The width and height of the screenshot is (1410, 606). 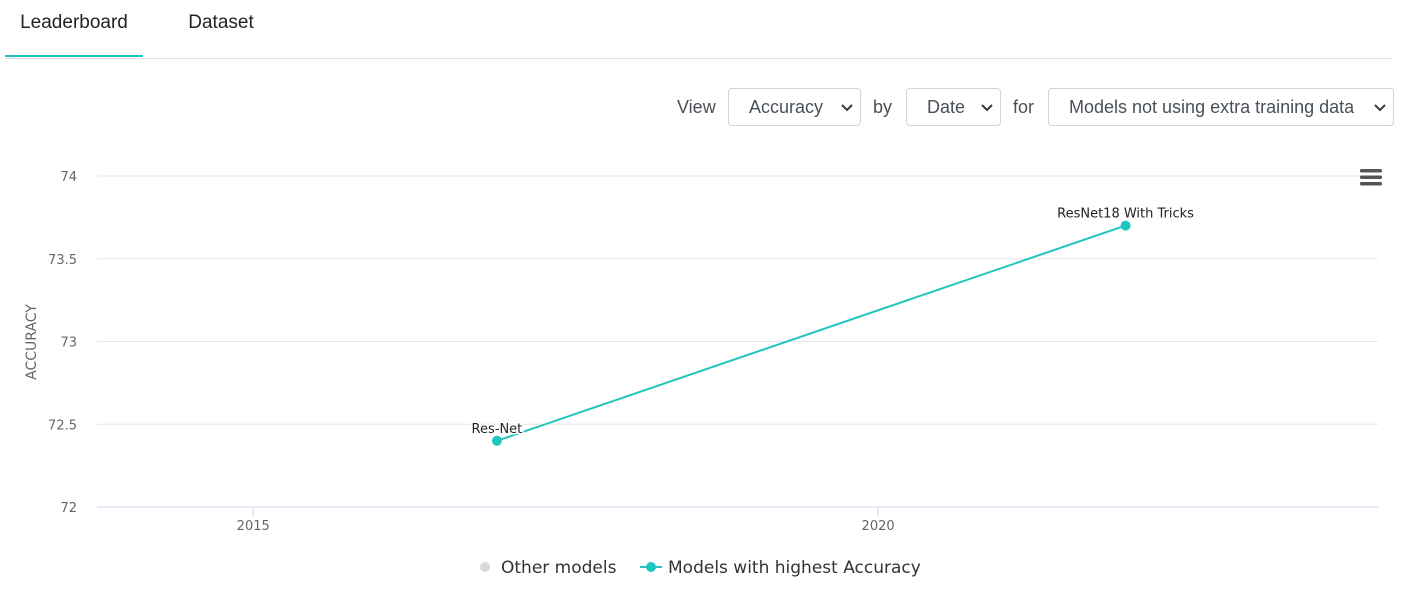 What do you see at coordinates (737, 520) in the screenshot?
I see `x-axis: 2015 2020` at bounding box center [737, 520].